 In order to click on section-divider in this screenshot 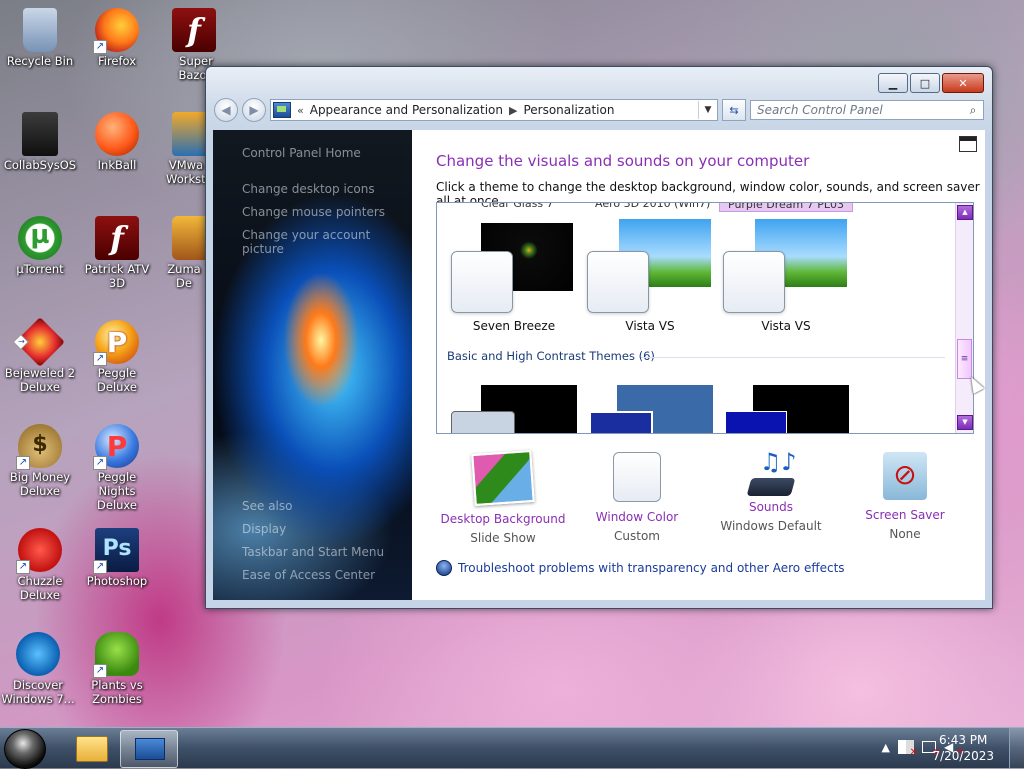, I will do `click(793, 357)`.